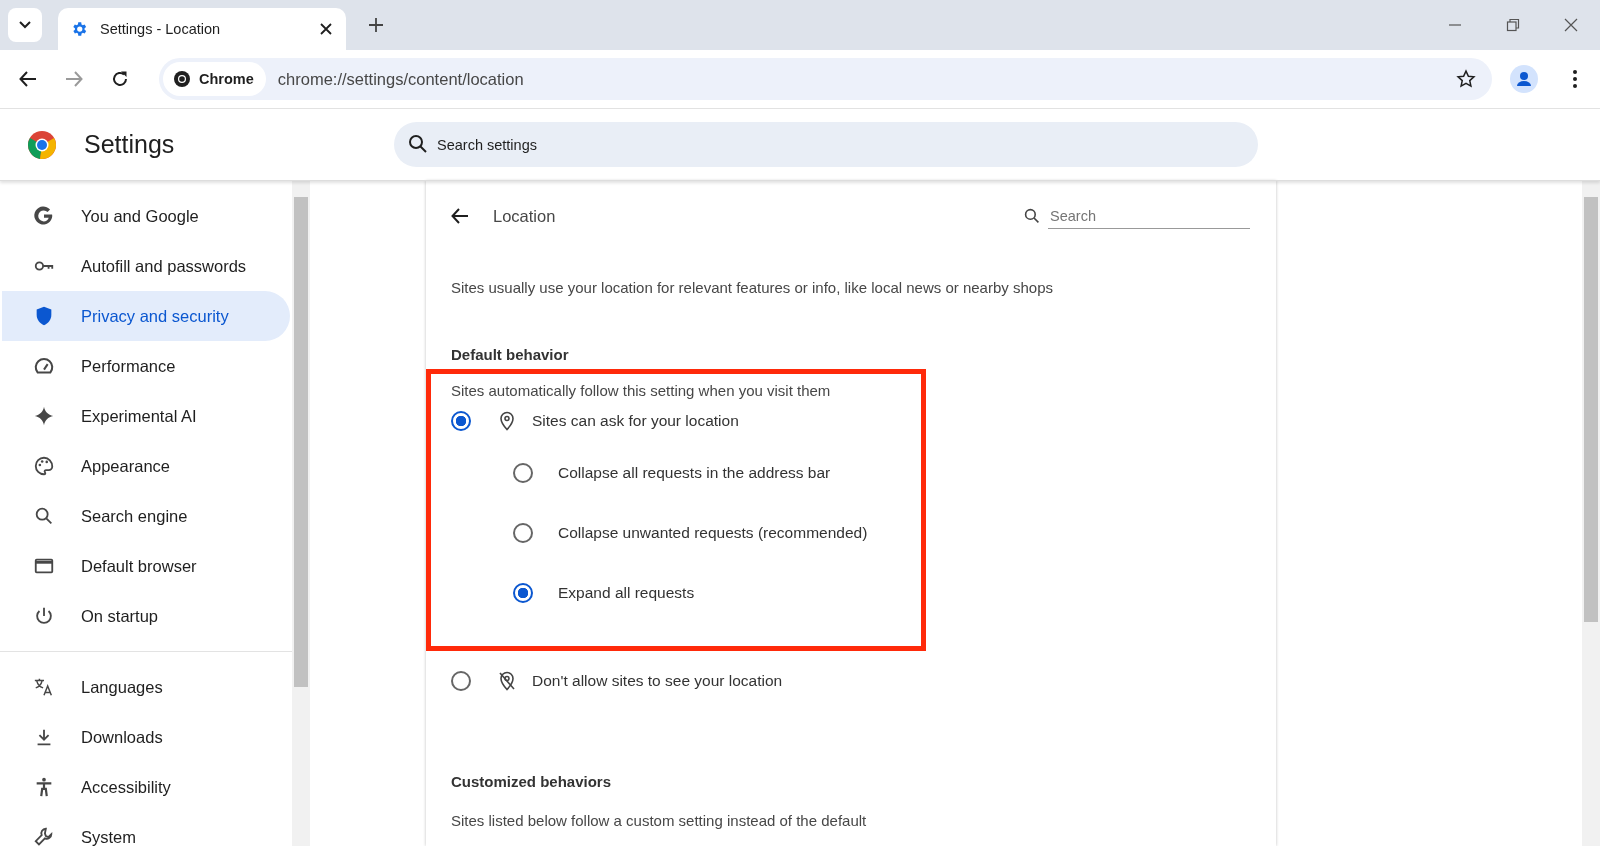 The image size is (1600, 846). I want to click on star-icon, so click(1466, 79).